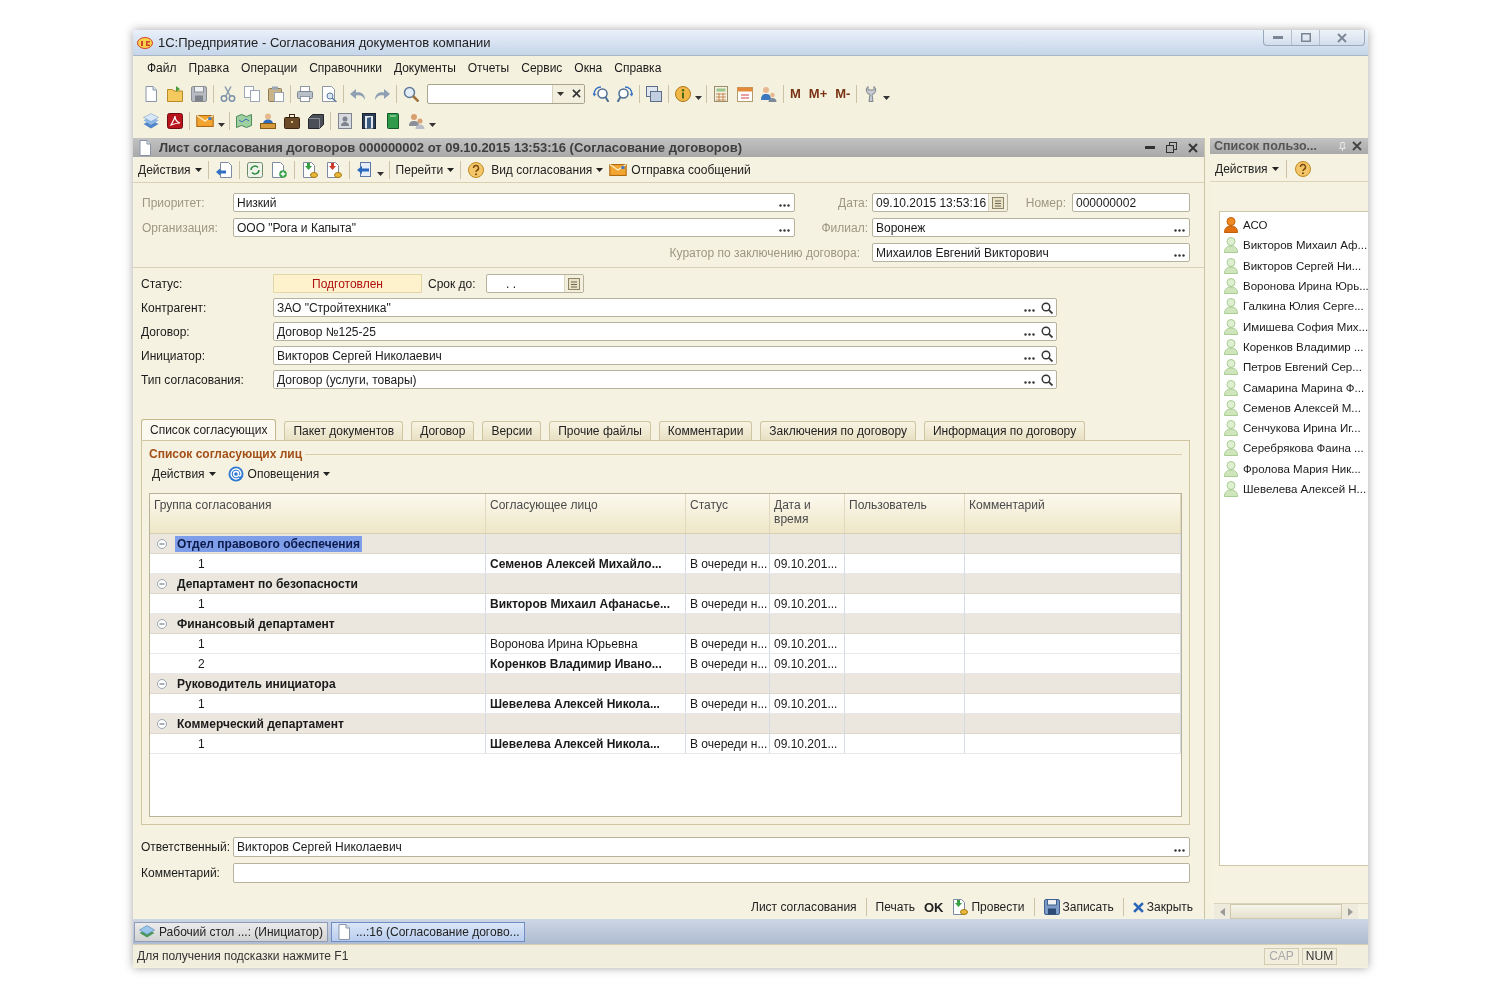 Image resolution: width=1500 pixels, height=1000 pixels. Describe the element at coordinates (711, 873) in the screenshot. I see `input-field` at that location.